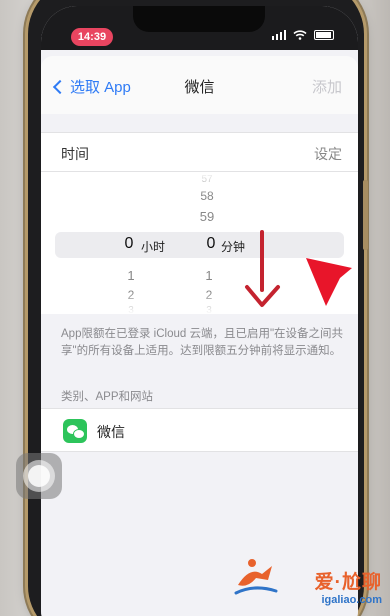  What do you see at coordinates (351, 600) in the screenshot?
I see `watermark-url: igaliao.com` at bounding box center [351, 600].